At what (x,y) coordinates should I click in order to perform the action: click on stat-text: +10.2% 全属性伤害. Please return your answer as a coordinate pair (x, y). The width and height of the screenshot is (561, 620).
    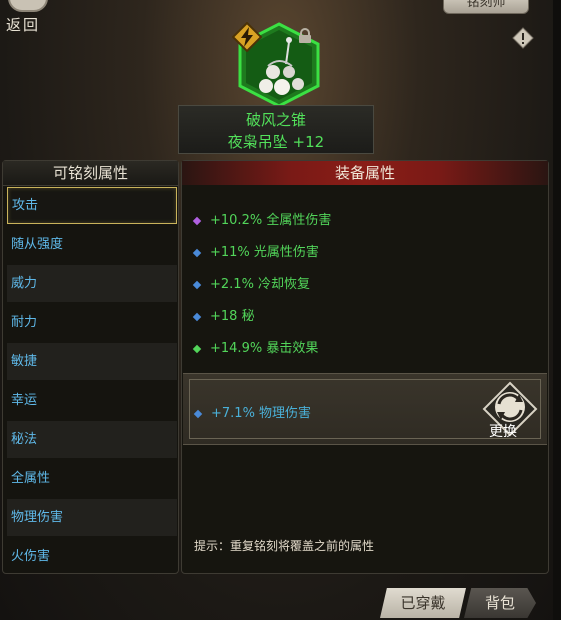
    Looking at the image, I should click on (271, 220).